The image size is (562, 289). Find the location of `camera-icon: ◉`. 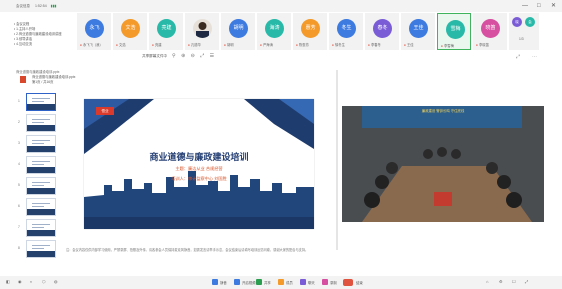

camera-icon: ◉ is located at coordinates (20, 281).